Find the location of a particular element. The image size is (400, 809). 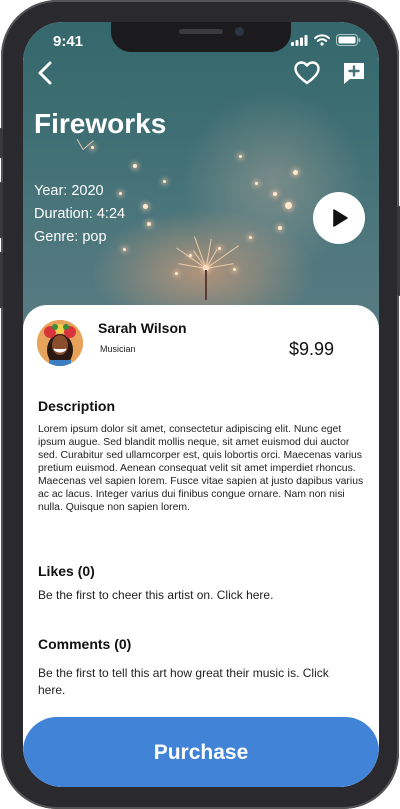

track-duration: Duration: 4:24 is located at coordinates (80, 214).